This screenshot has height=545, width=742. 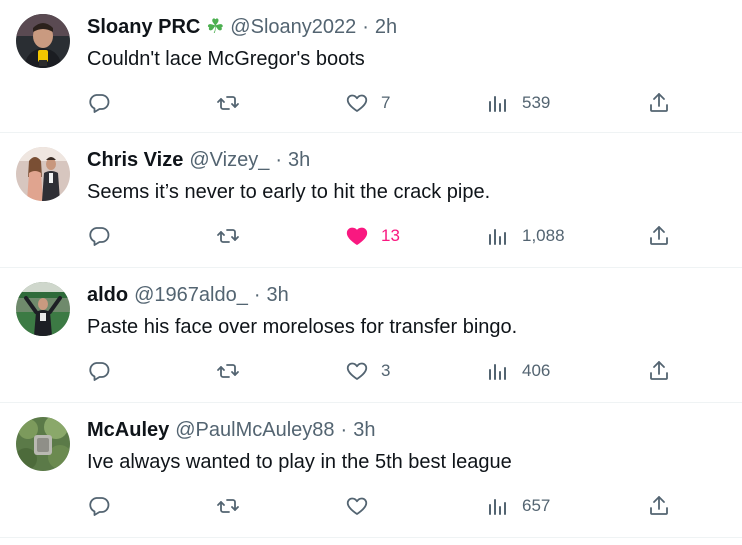 I want to click on tweet-text: Couldn't lace McGregor's boots, so click(x=226, y=59).